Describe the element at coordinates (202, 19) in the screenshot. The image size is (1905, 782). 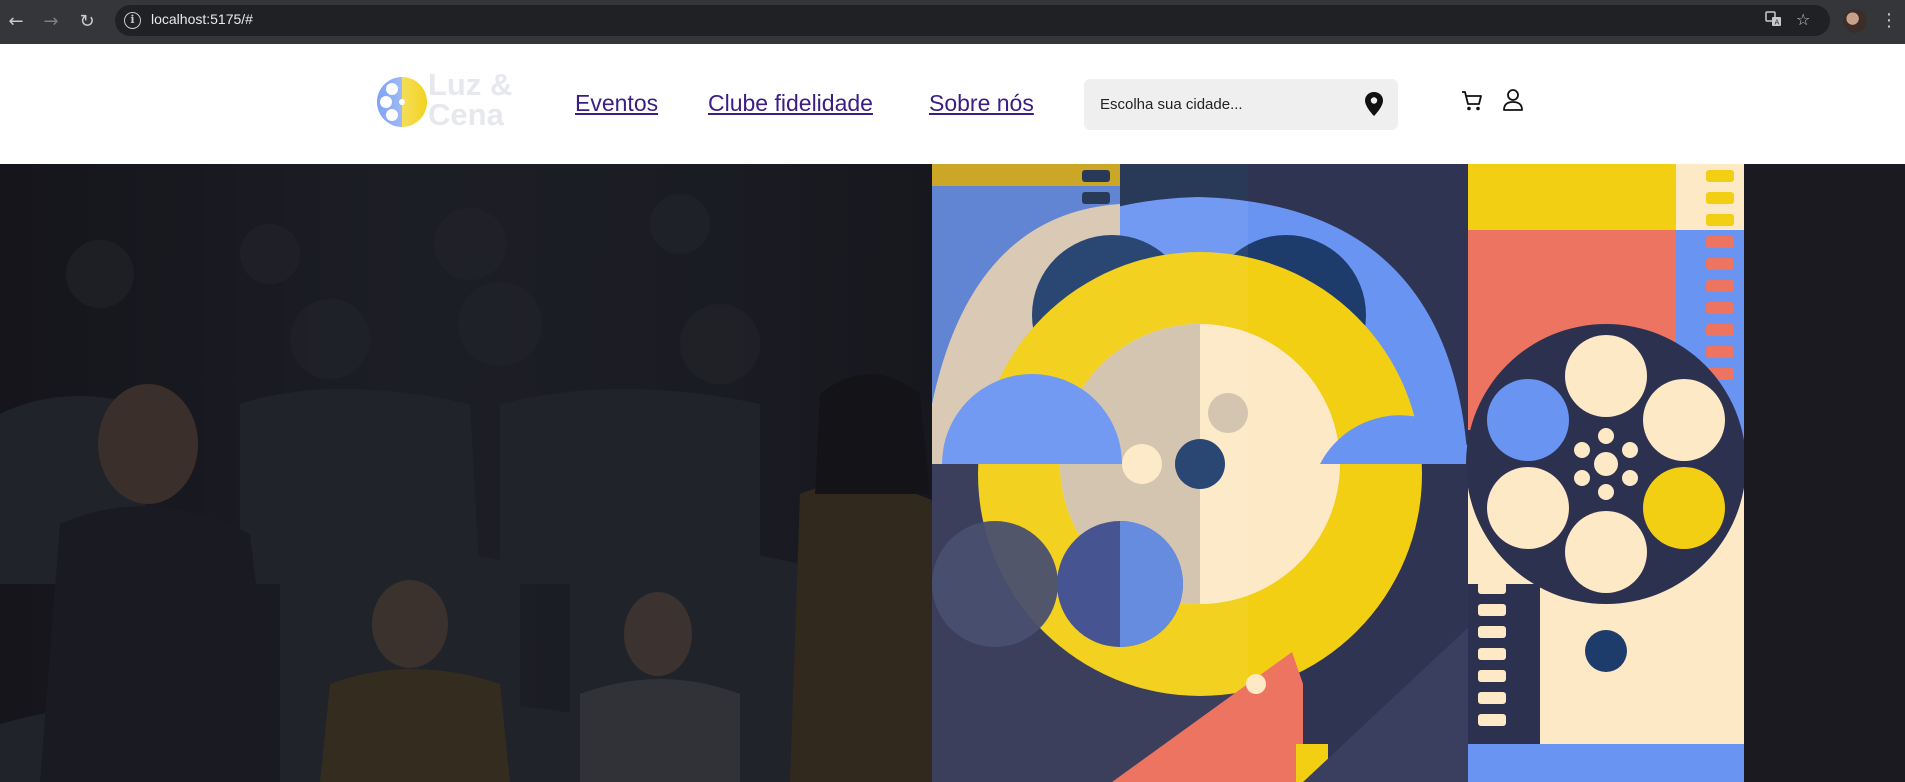
I see `url-text: localhost:5175/#` at that location.